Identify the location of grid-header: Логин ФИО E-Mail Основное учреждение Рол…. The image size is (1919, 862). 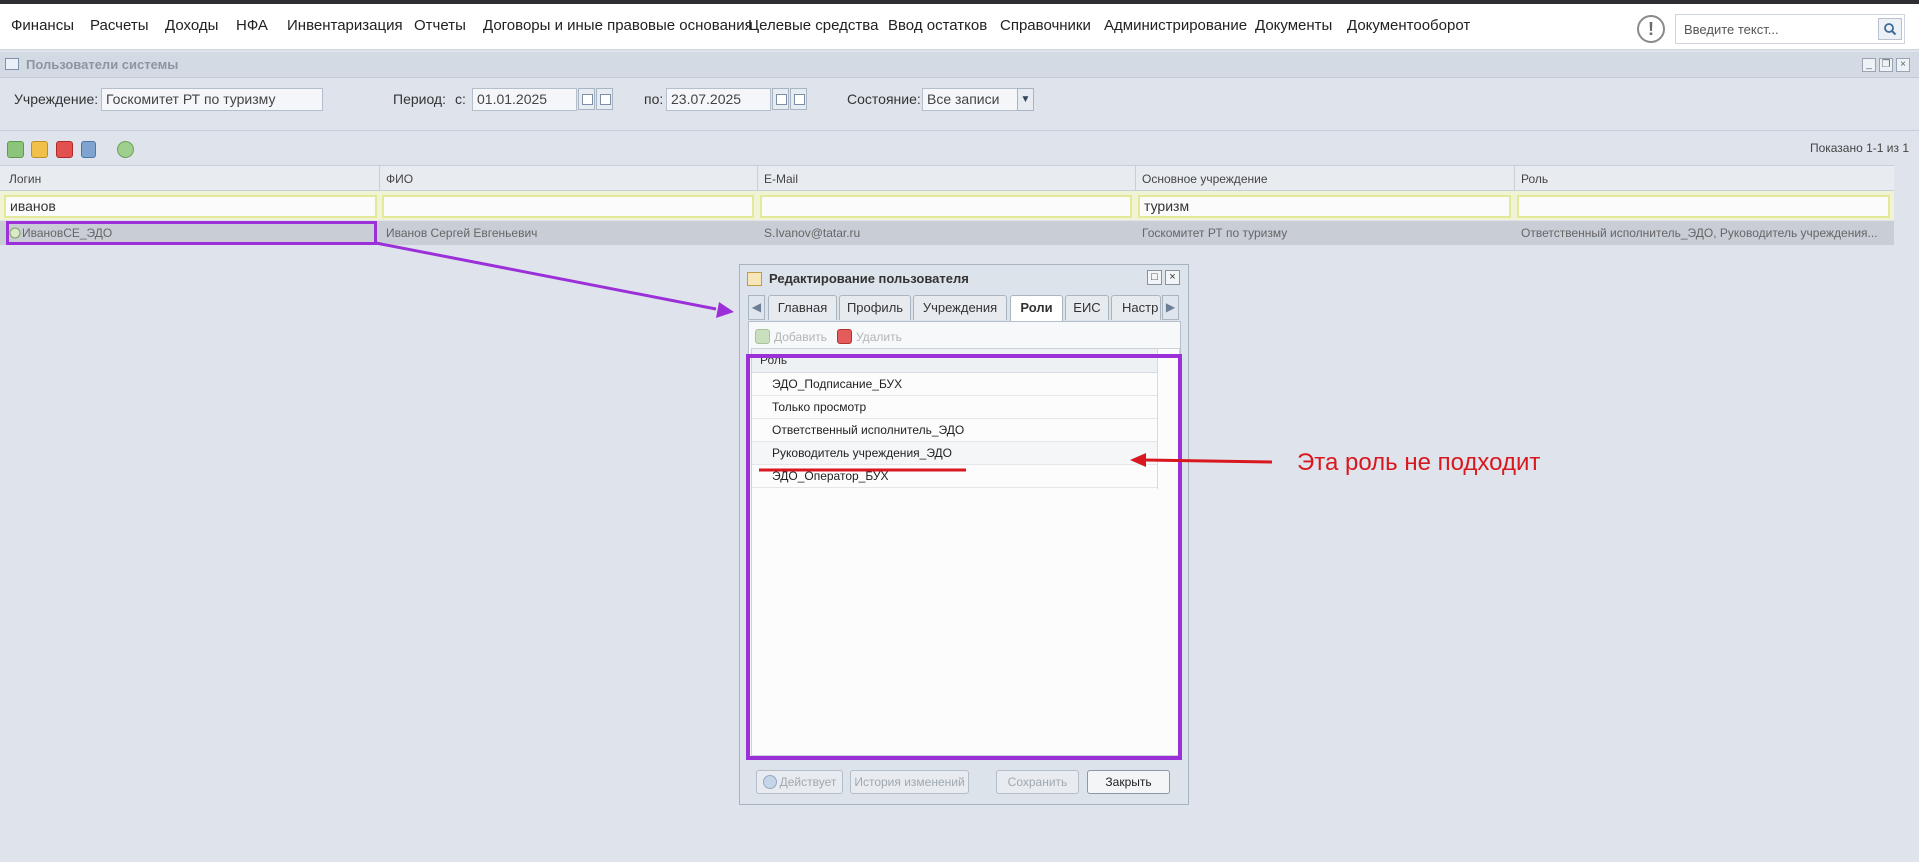
(947, 178).